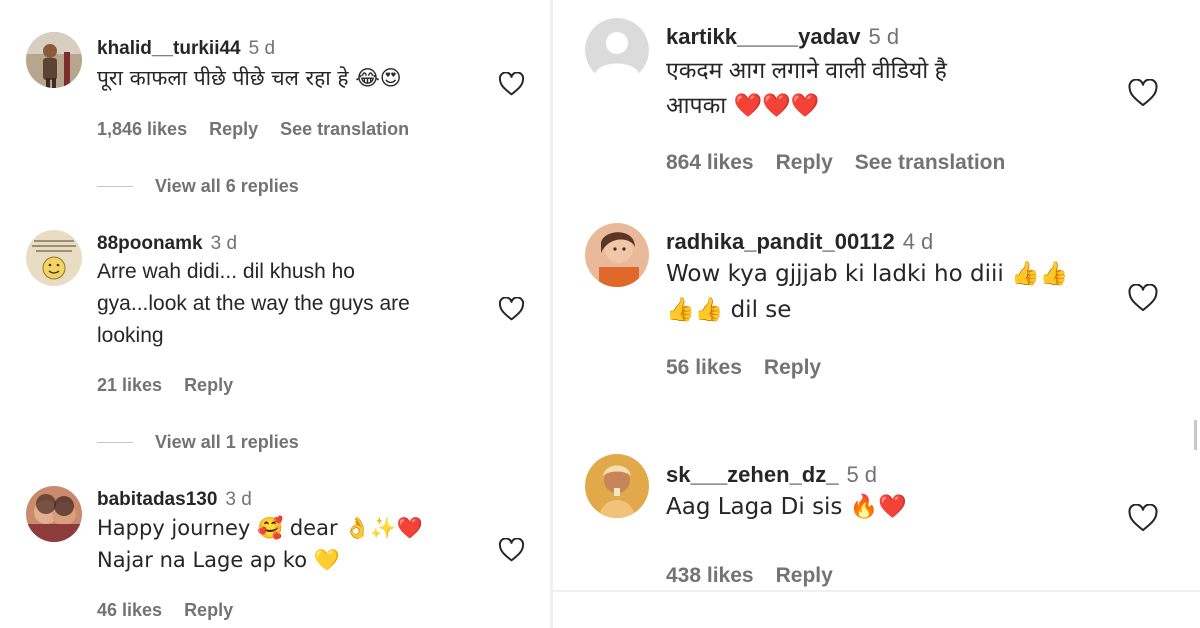 Image resolution: width=1200 pixels, height=628 pixels. What do you see at coordinates (743, 106) in the screenshot?
I see `comment-text-line: आपका ❤️❤️❤️` at bounding box center [743, 106].